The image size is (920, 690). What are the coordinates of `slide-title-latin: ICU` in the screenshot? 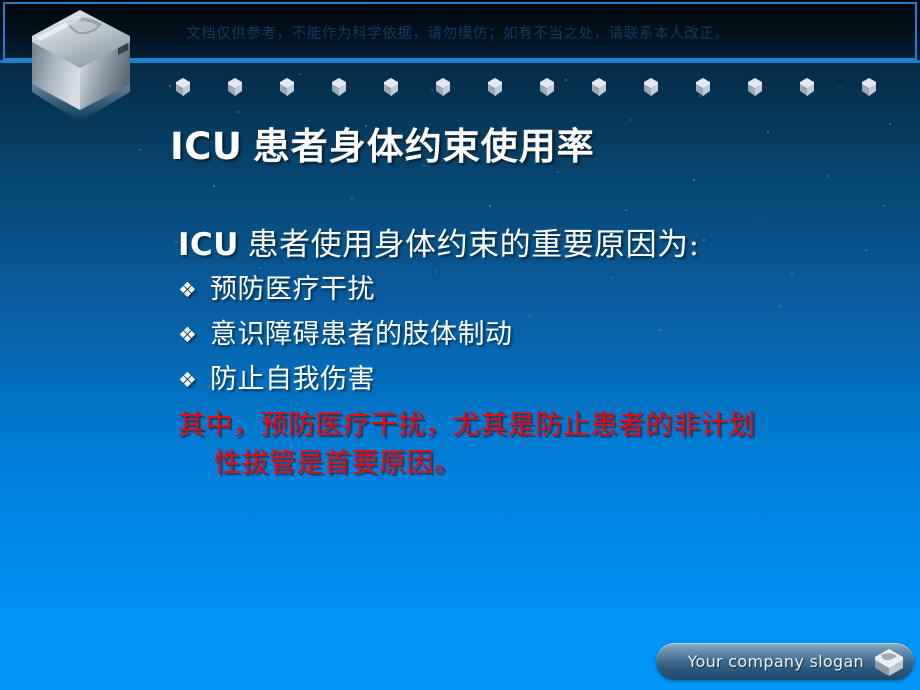 It's located at (206, 146).